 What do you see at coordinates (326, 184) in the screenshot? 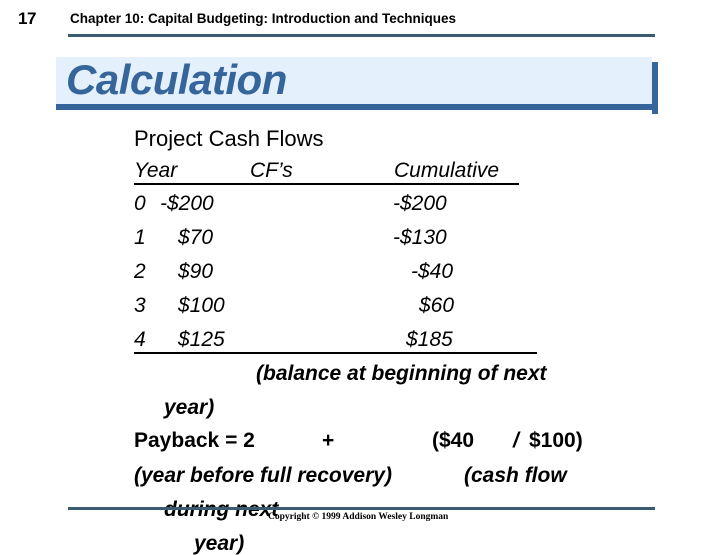
I see `table-header-rule` at bounding box center [326, 184].